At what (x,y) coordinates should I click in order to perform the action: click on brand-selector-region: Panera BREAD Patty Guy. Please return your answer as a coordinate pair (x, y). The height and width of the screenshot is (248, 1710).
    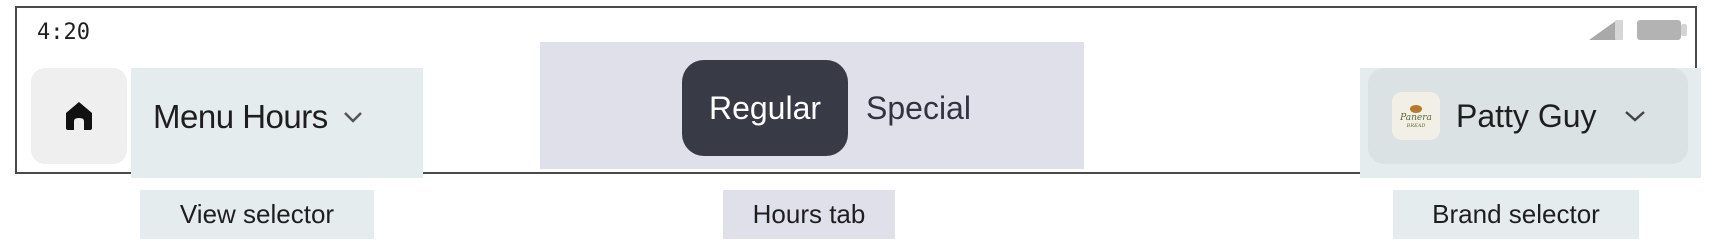
    Looking at the image, I should click on (1530, 123).